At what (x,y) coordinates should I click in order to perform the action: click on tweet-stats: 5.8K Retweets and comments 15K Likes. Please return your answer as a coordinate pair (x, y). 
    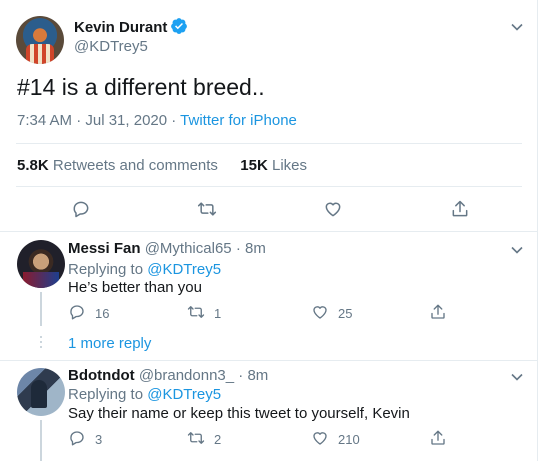
    Looking at the image, I should click on (162, 165).